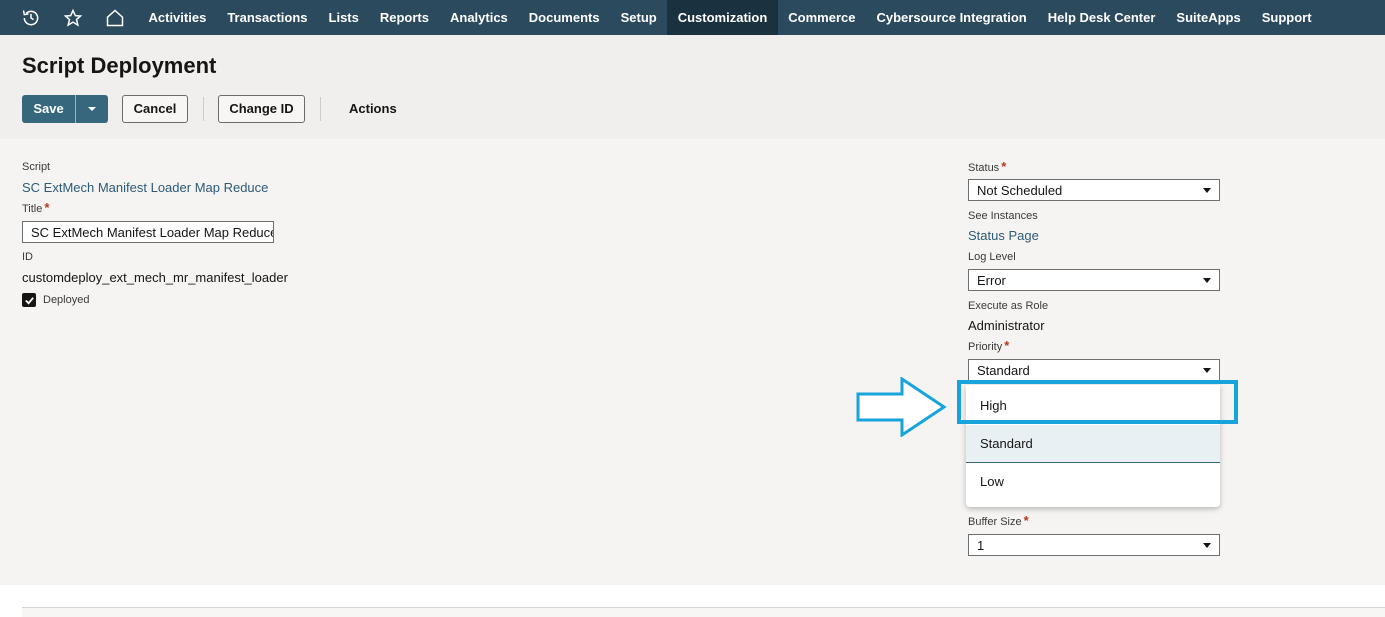  Describe the element at coordinates (984, 168) in the screenshot. I see `status-label-text: Status` at that location.